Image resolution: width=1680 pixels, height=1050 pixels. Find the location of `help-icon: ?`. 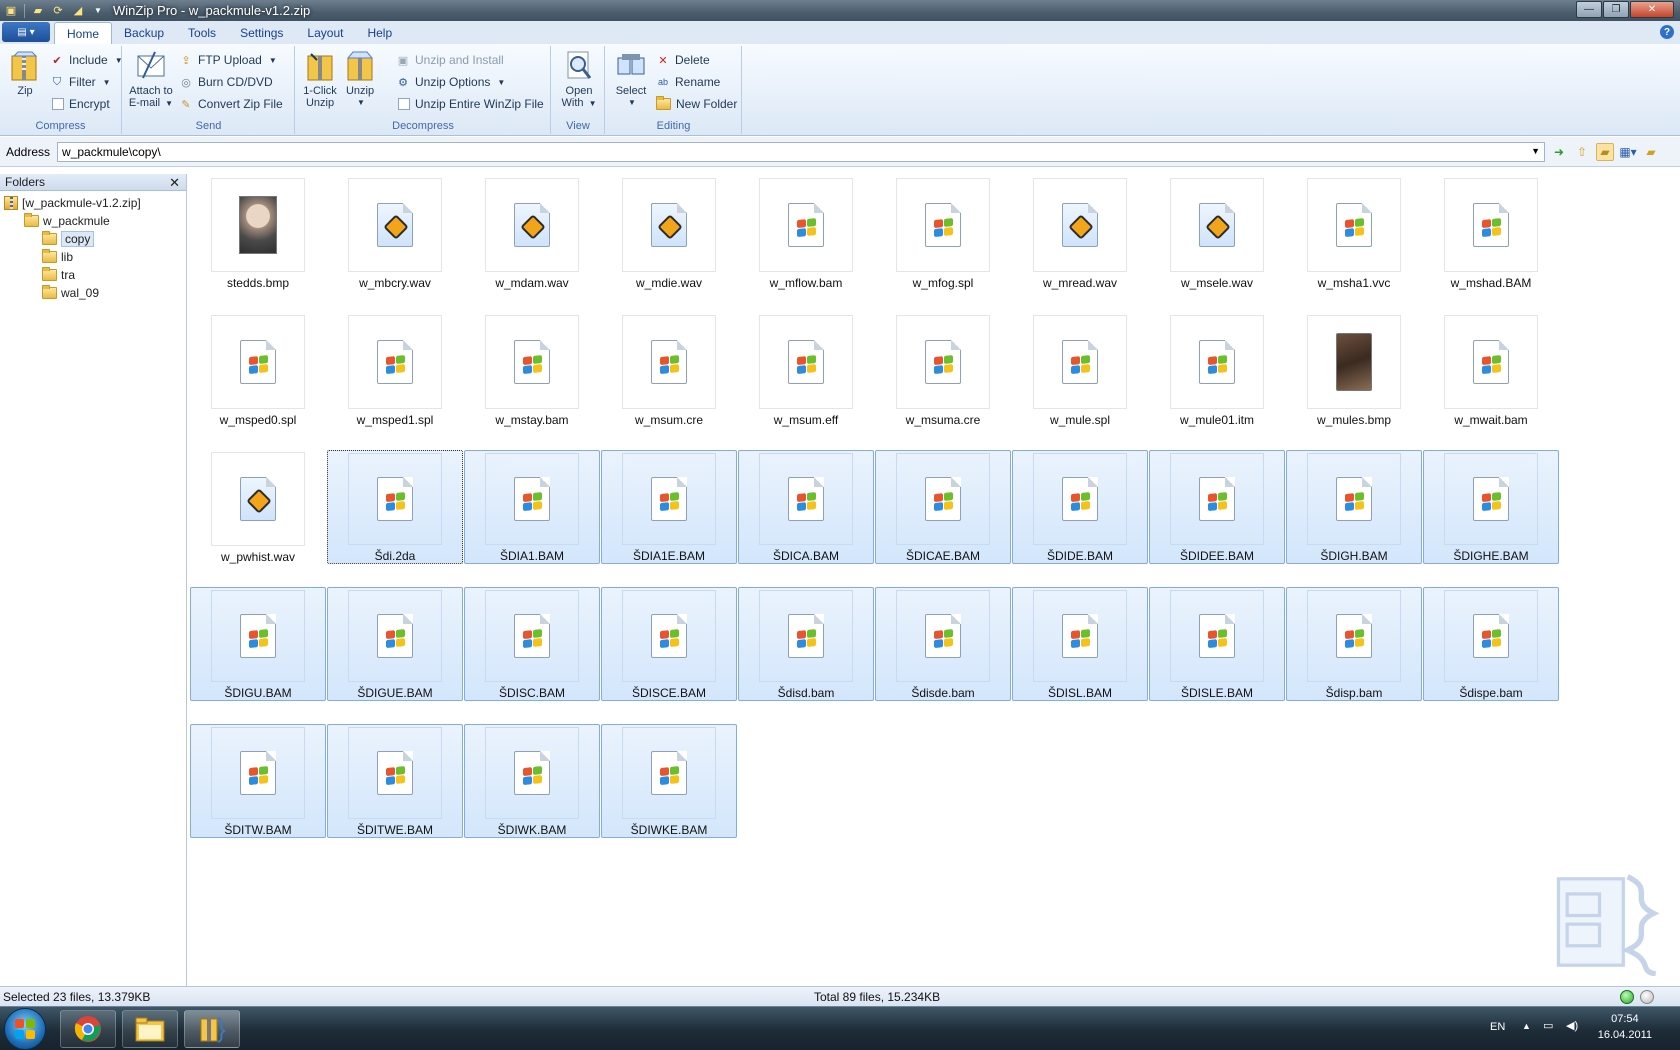

help-icon: ? is located at coordinates (1667, 32).